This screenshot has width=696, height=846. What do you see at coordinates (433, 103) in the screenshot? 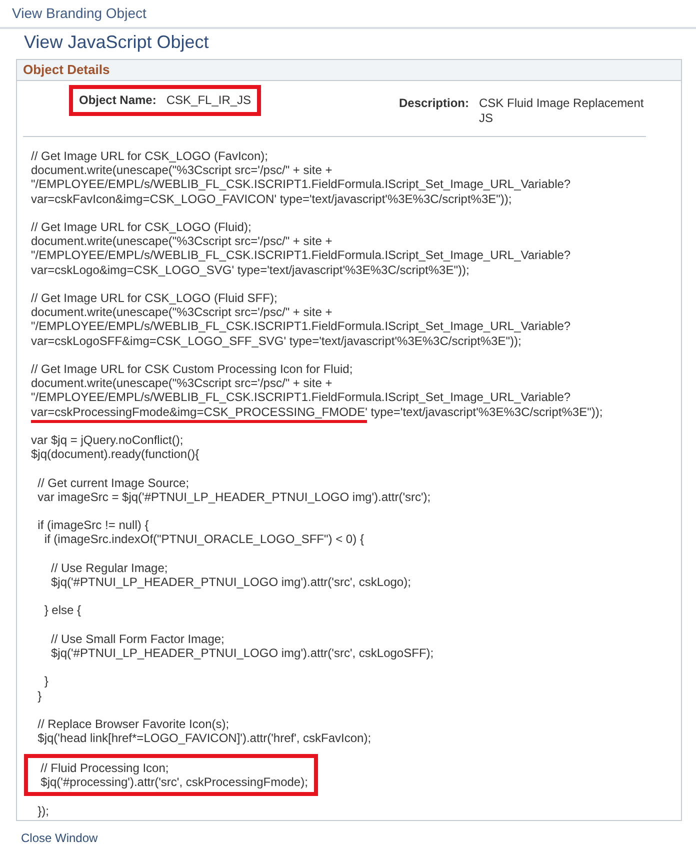
I see `field-label: Description:` at bounding box center [433, 103].